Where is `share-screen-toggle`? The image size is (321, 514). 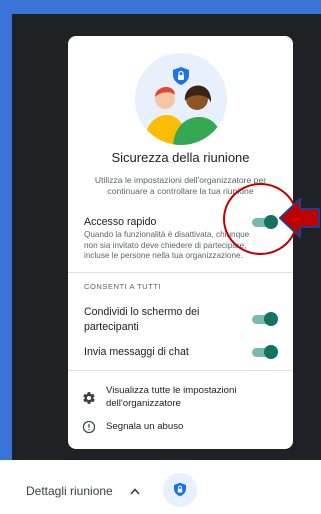
share-screen-toggle is located at coordinates (265, 319).